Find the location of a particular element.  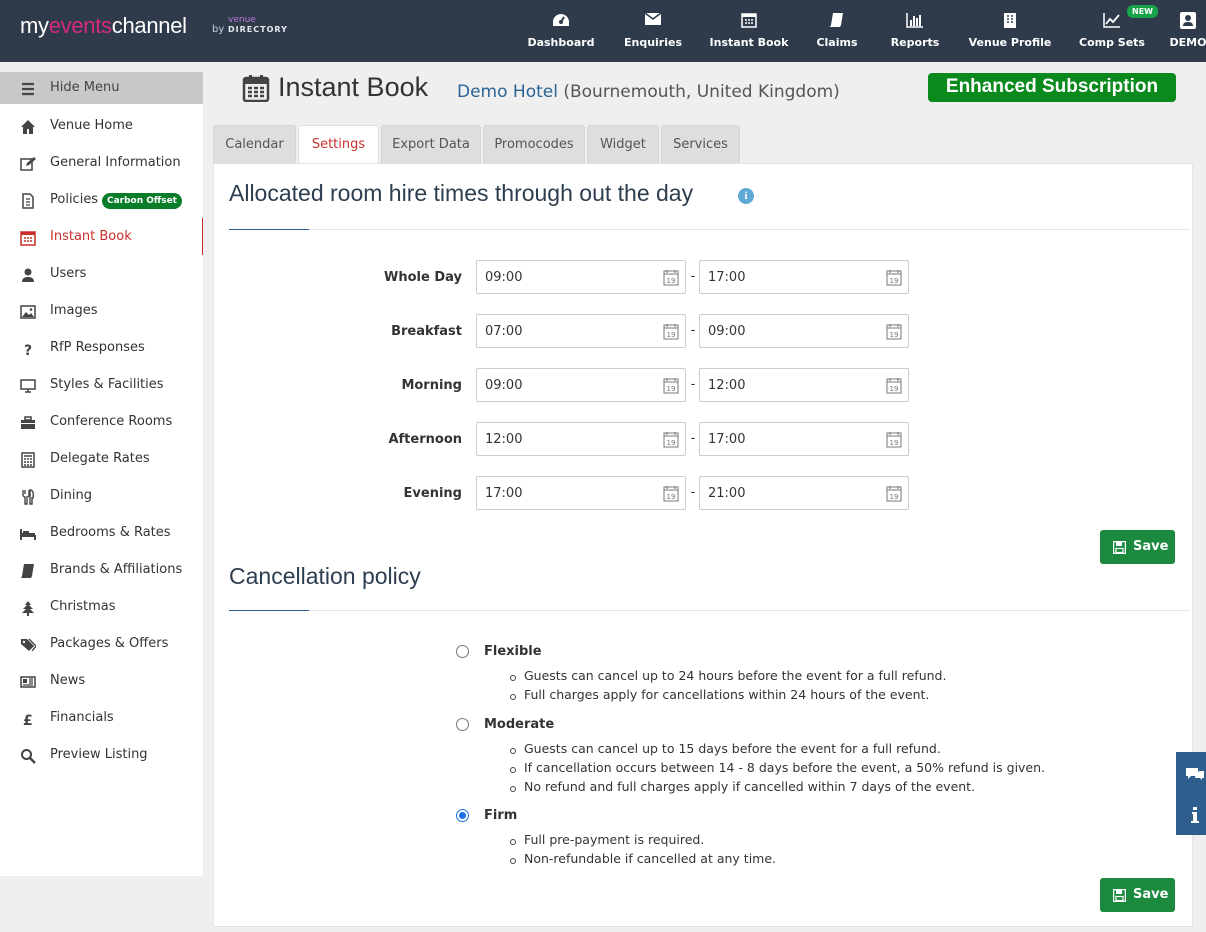

hide-menu-button: Hide Menu is located at coordinates (101, 88).